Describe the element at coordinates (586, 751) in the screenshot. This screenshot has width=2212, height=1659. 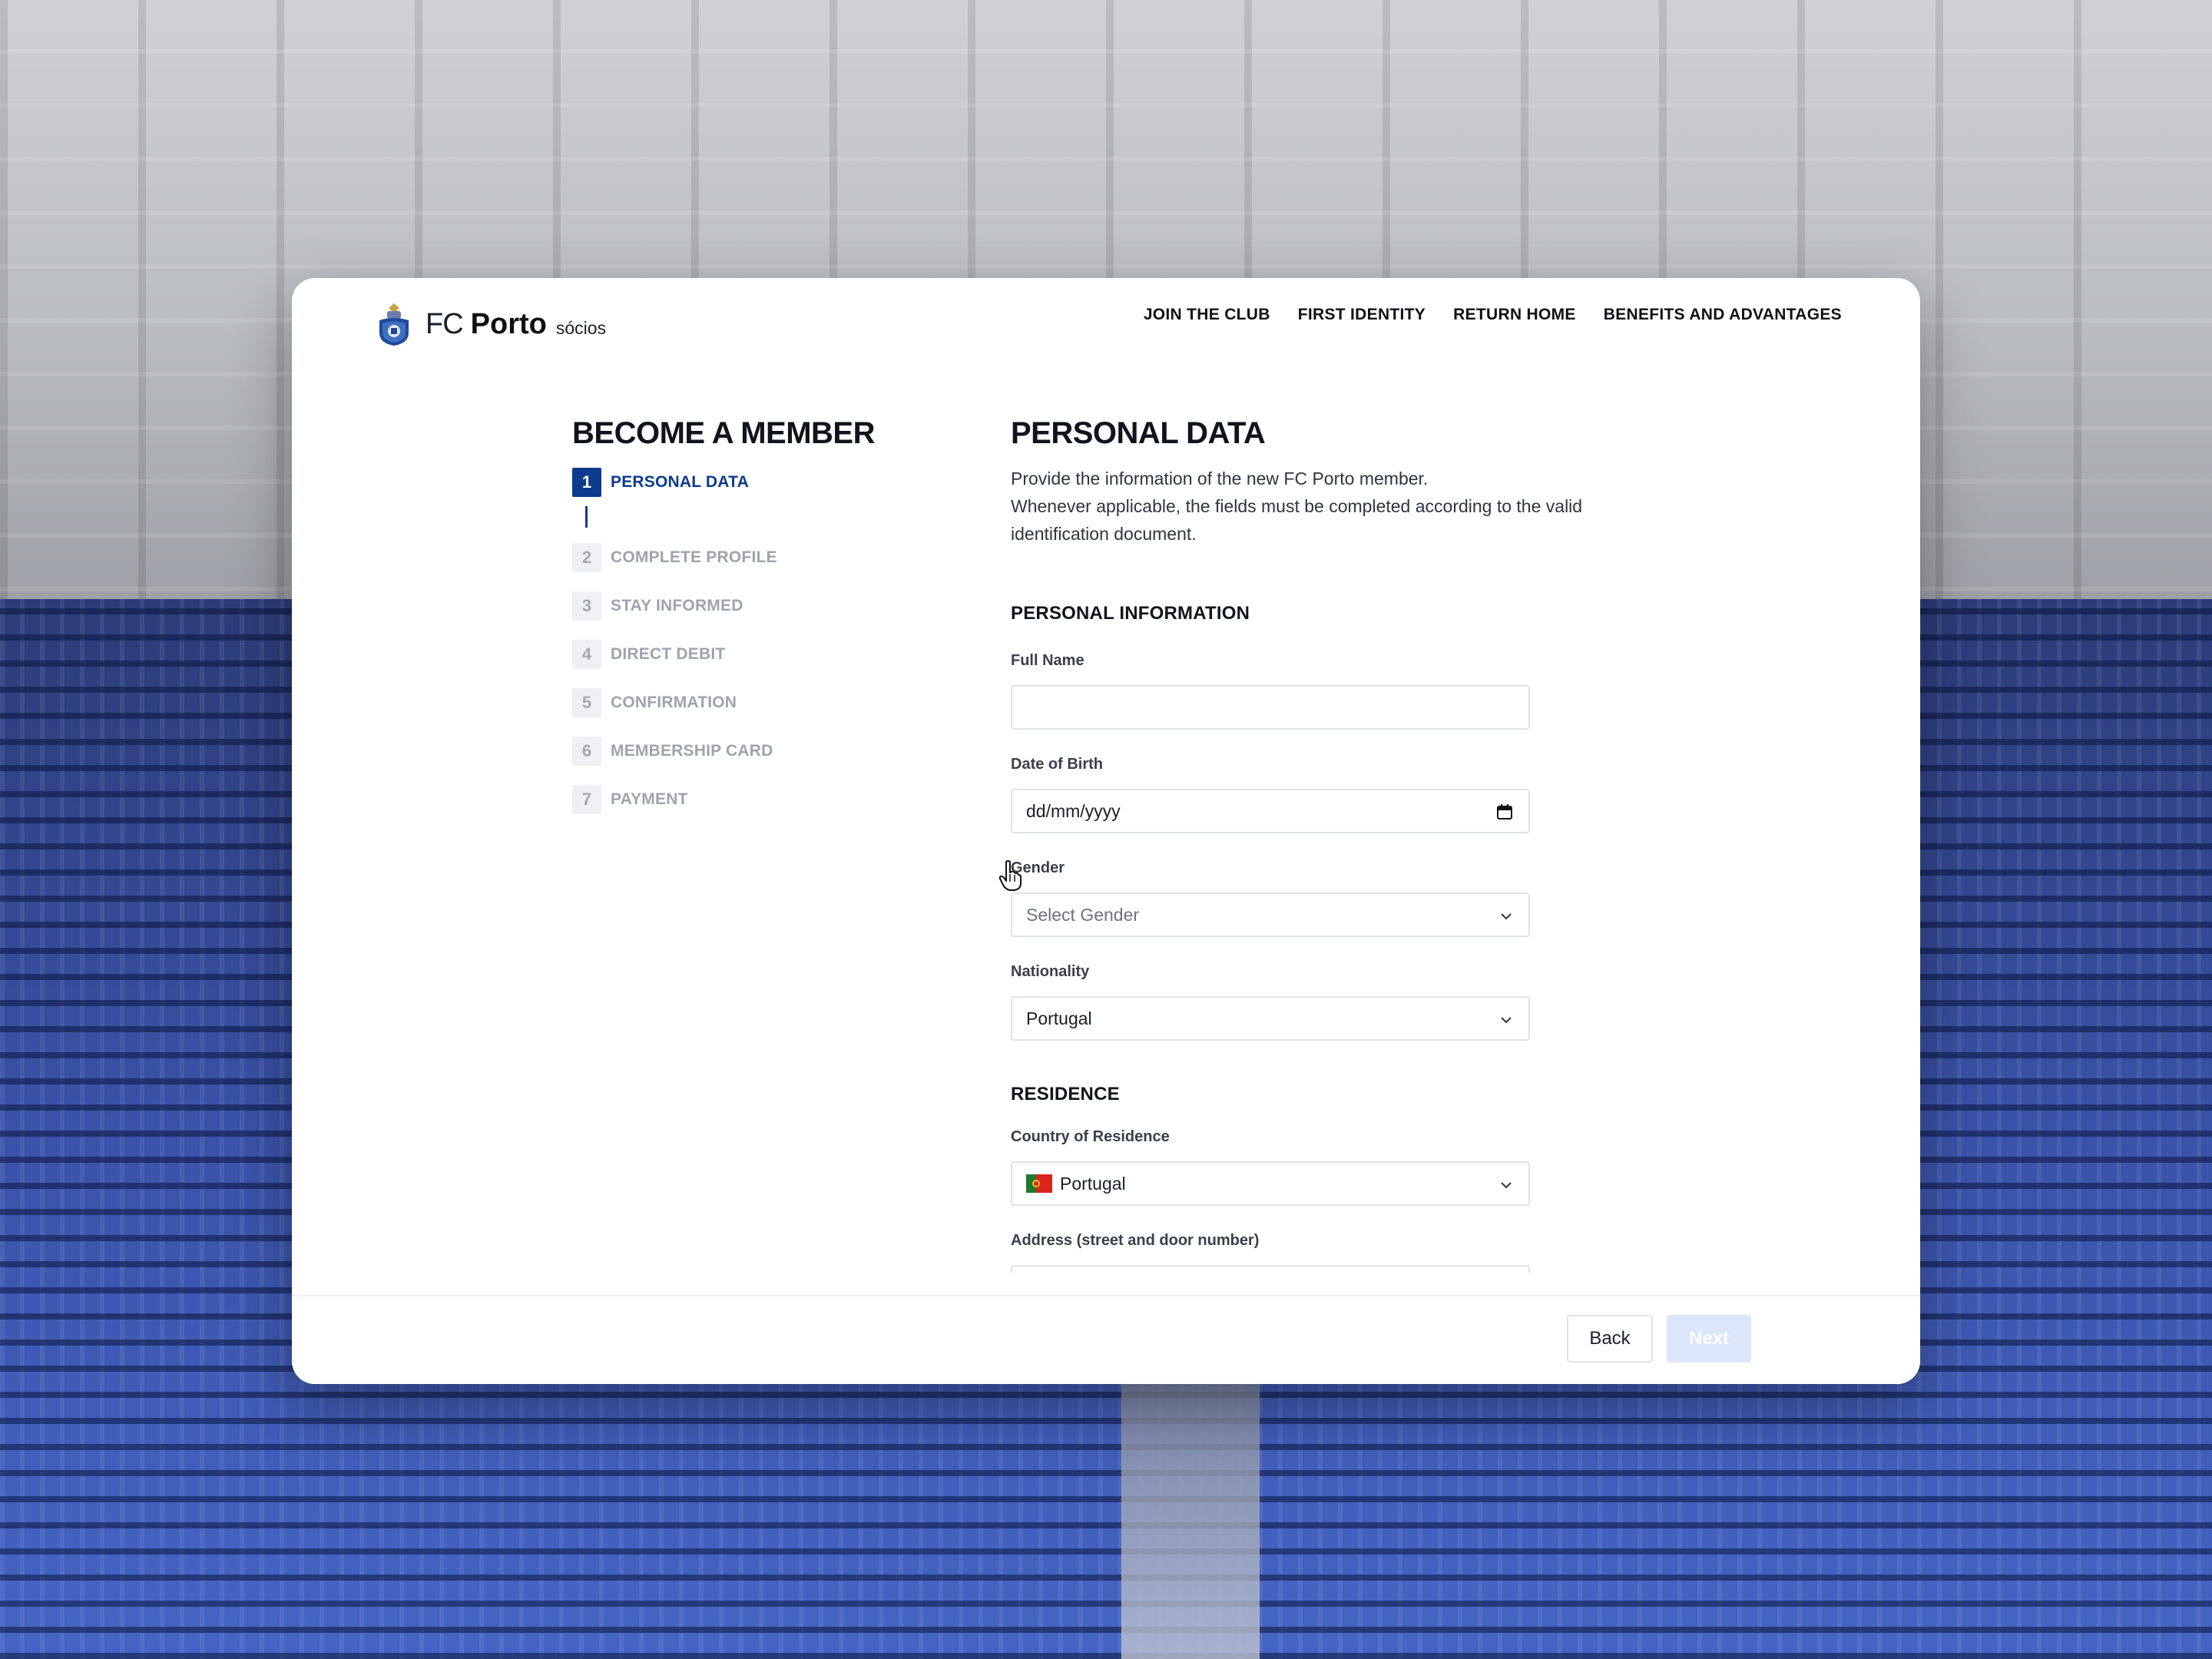
I see `step-number: 6` at that location.